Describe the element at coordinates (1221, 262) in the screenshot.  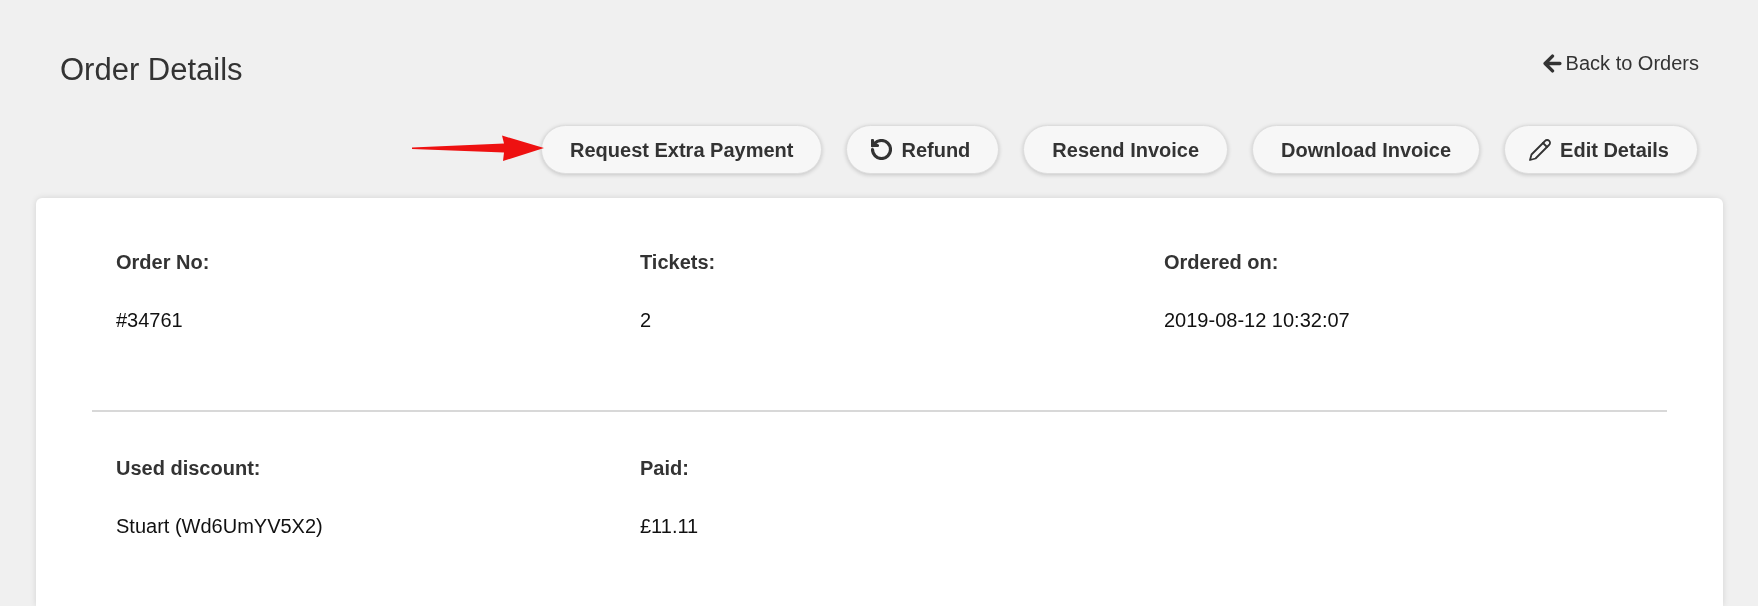
I see `field-label: Ordered on:` at that location.